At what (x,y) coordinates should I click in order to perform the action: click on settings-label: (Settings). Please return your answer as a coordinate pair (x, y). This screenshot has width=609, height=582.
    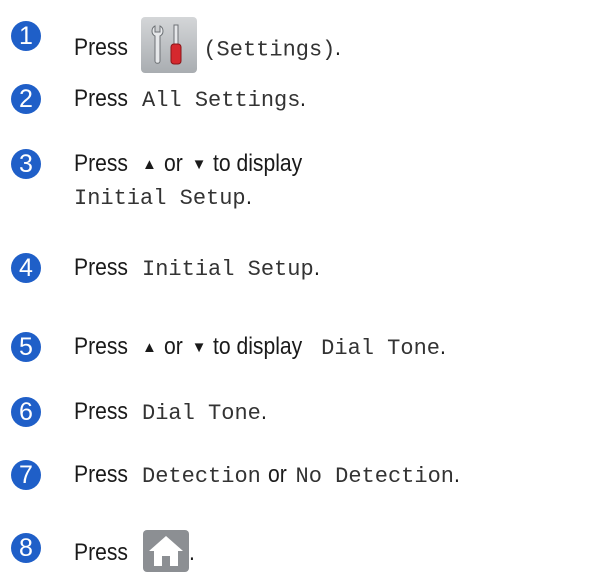
    Looking at the image, I should click on (269, 50).